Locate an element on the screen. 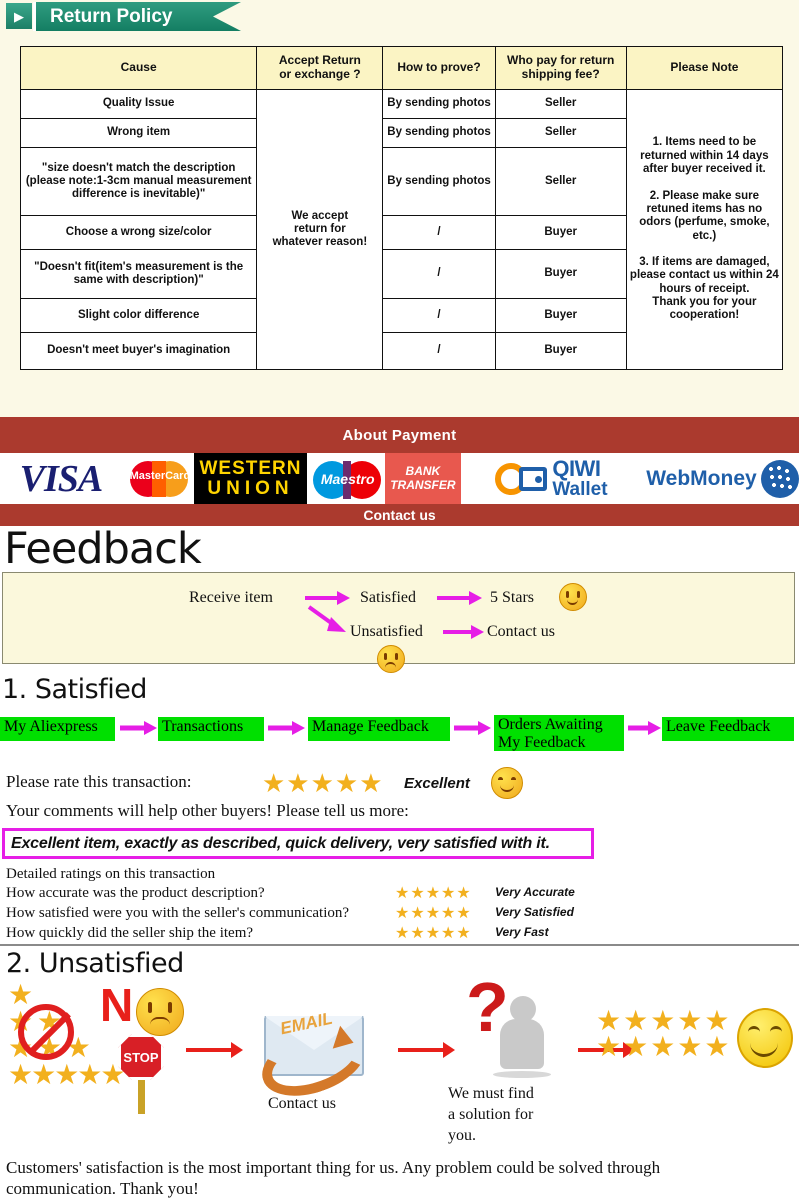  qiwi-line1: QIWI is located at coordinates (576, 468).